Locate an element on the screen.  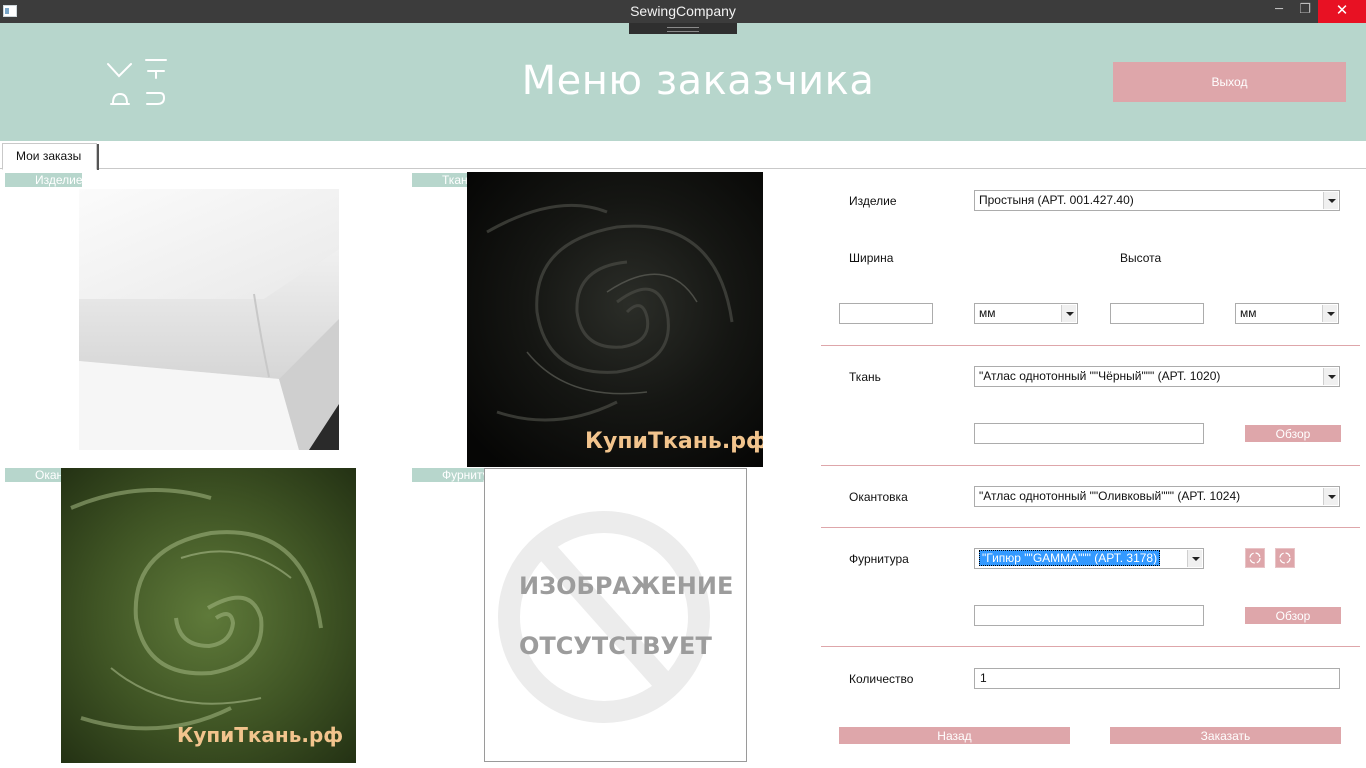
product-image-label: Изделие is located at coordinates (43, 180).